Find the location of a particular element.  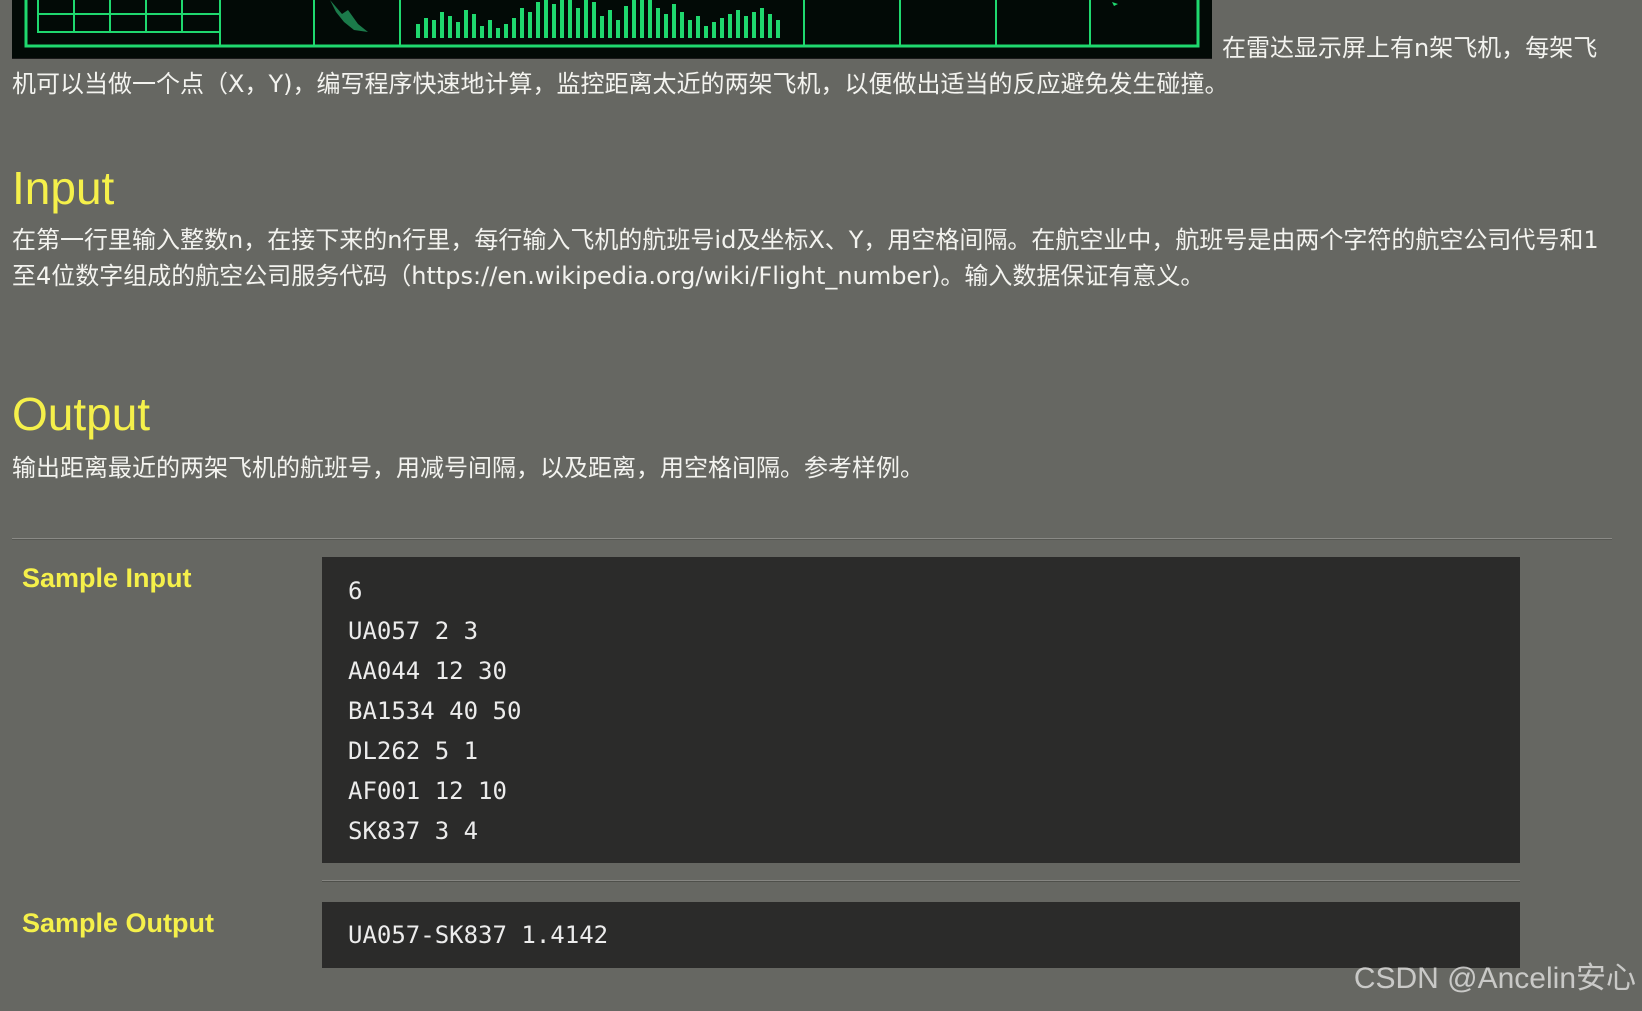

output-section-title: Output is located at coordinates (81, 414).